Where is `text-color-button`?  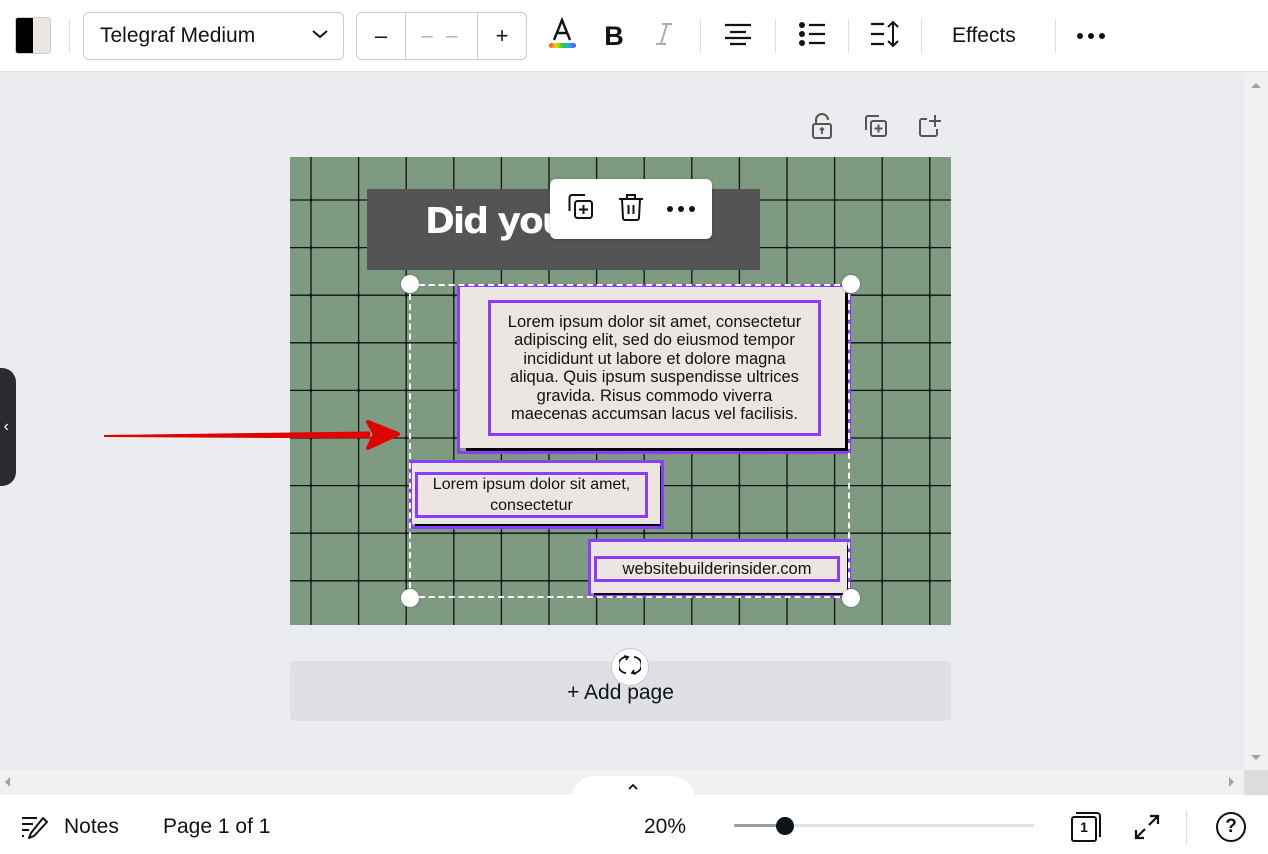
text-color-button is located at coordinates (562, 36).